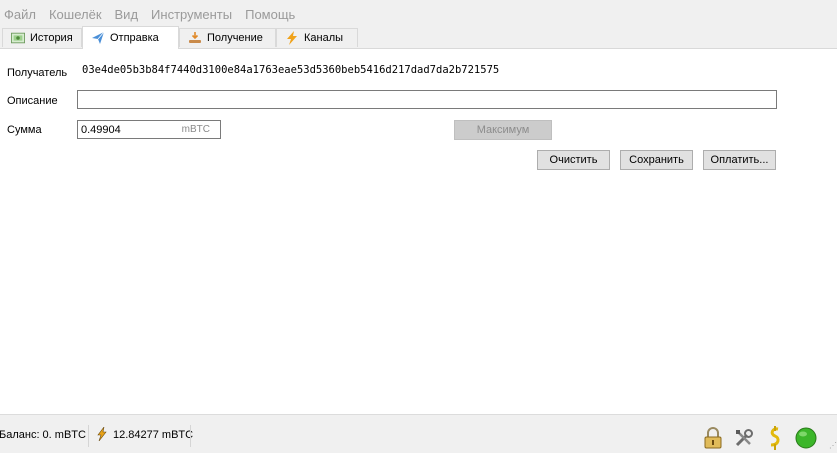 This screenshot has width=837, height=453. What do you see at coordinates (51, 38) in the screenshot?
I see `tab-history-label: История` at bounding box center [51, 38].